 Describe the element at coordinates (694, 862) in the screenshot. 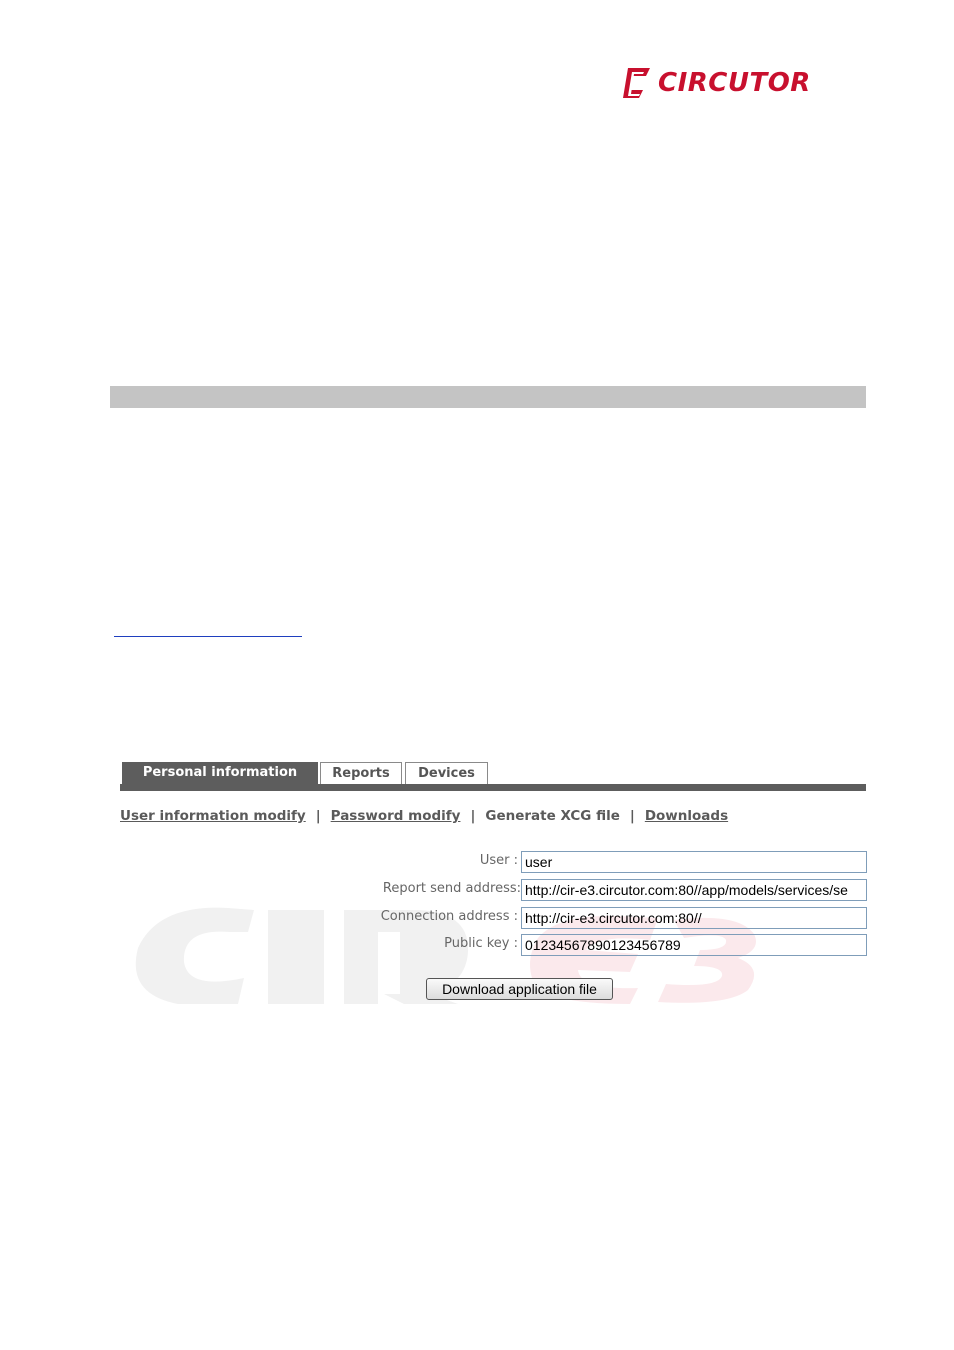

I see `user-input` at that location.